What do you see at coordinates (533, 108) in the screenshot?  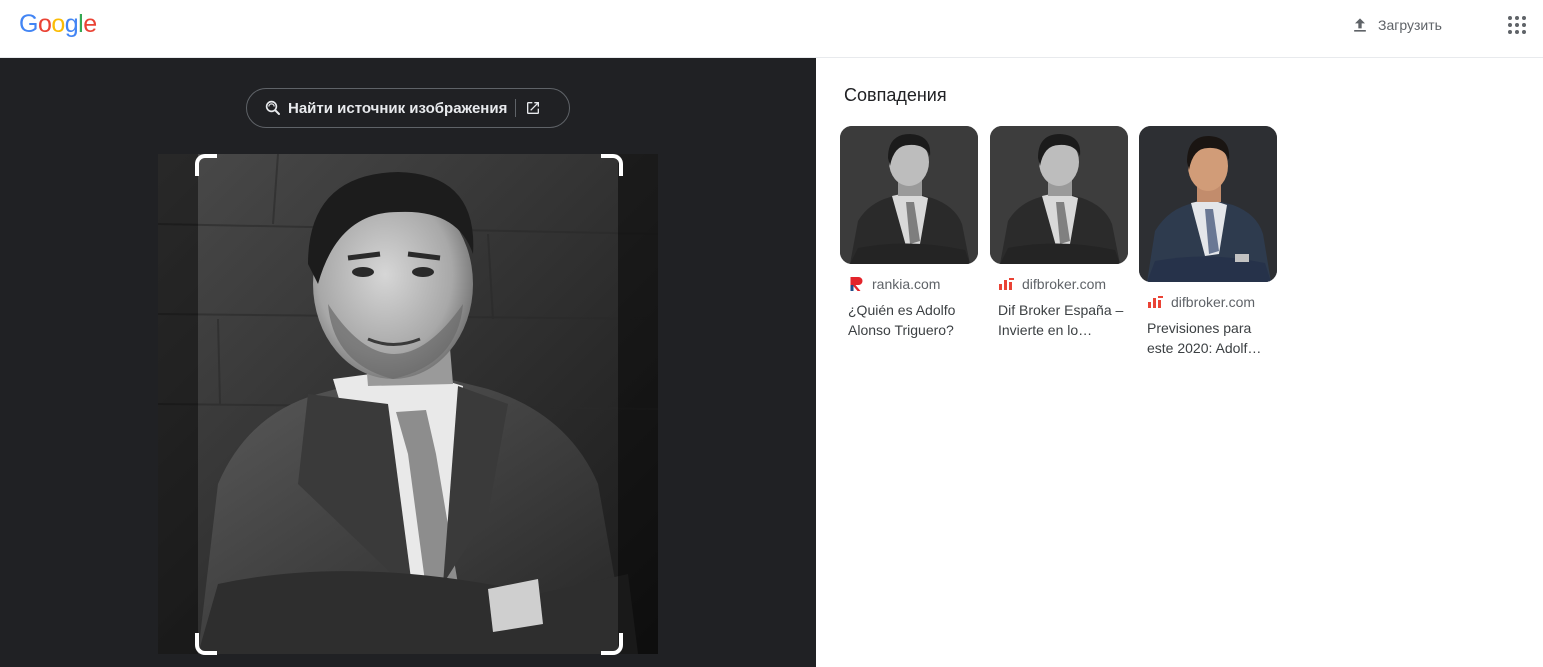 I see `open-in-new-icon` at bounding box center [533, 108].